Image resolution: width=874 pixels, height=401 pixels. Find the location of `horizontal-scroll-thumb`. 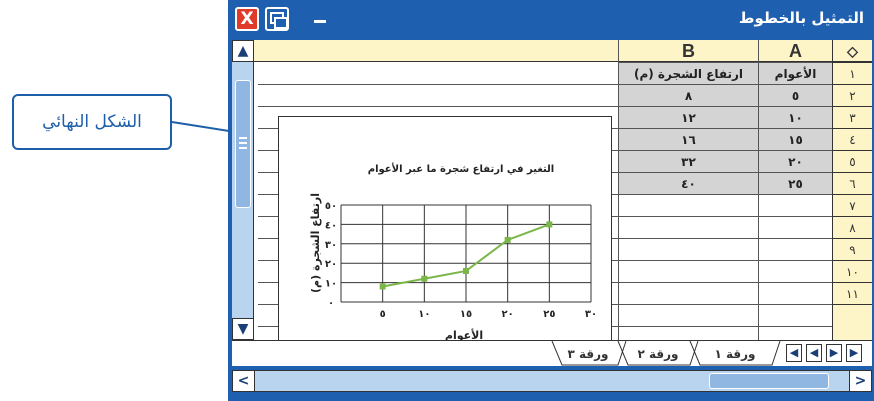

horizontal-scroll-thumb is located at coordinates (769, 381).